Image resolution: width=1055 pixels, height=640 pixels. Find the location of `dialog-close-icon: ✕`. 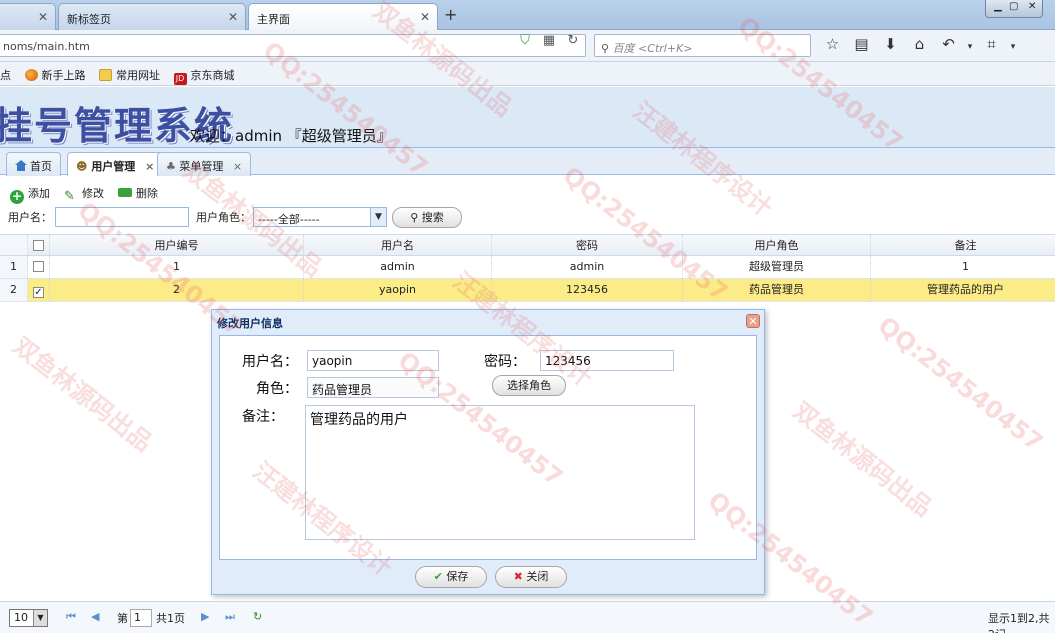

dialog-close-icon: ✕ is located at coordinates (753, 321).